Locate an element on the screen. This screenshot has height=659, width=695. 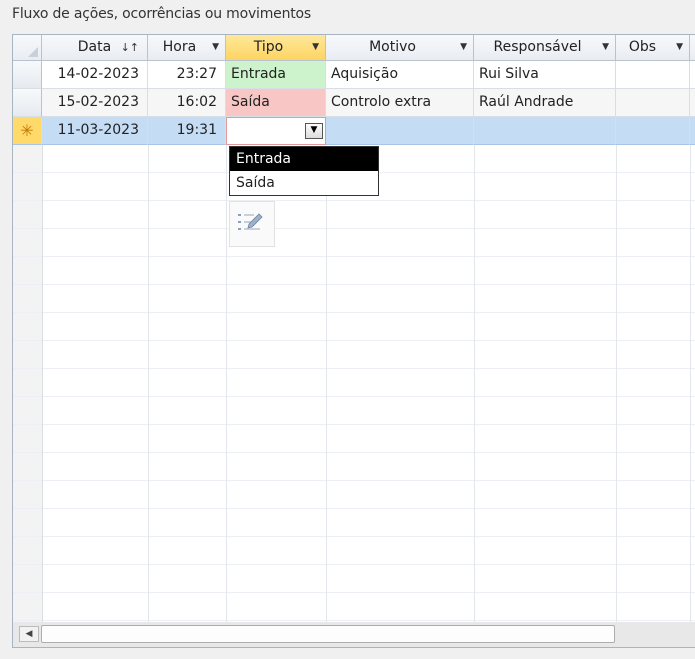
dropdown-option-saida: Saída is located at coordinates (304, 183).